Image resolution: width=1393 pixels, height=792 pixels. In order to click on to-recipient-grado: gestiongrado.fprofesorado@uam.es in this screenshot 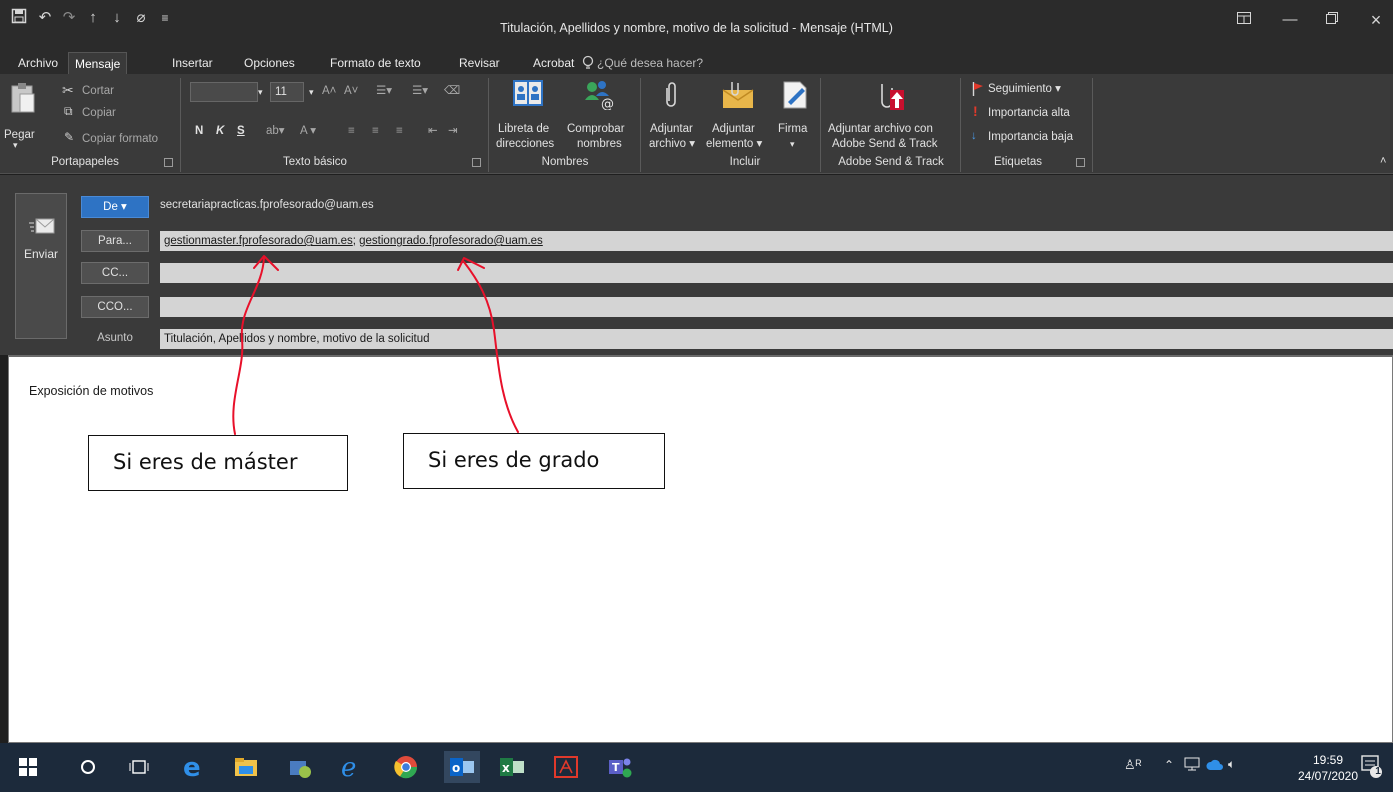, I will do `click(451, 241)`.